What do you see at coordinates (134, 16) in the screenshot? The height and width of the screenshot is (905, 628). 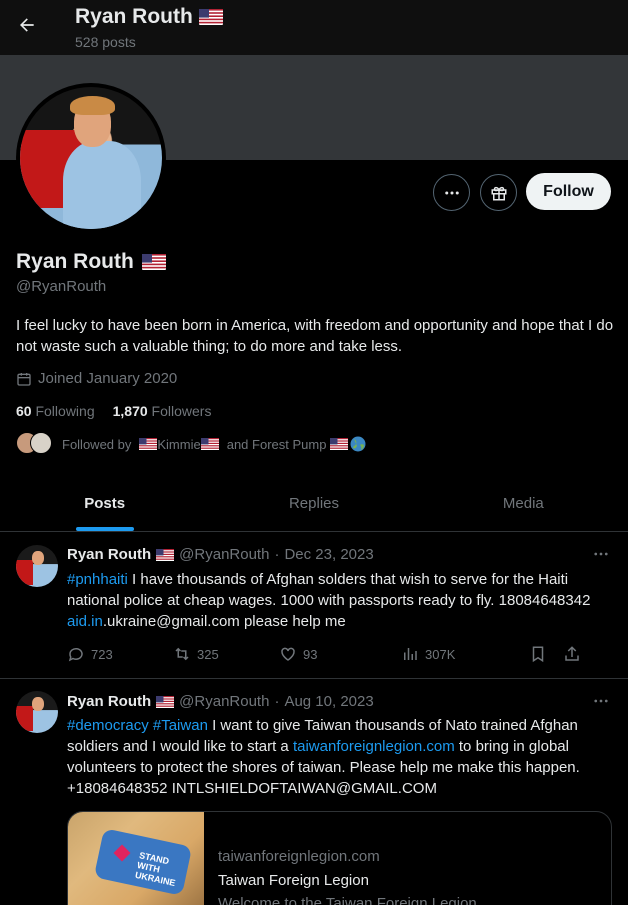 I see `header-name: Ryan Routh` at bounding box center [134, 16].